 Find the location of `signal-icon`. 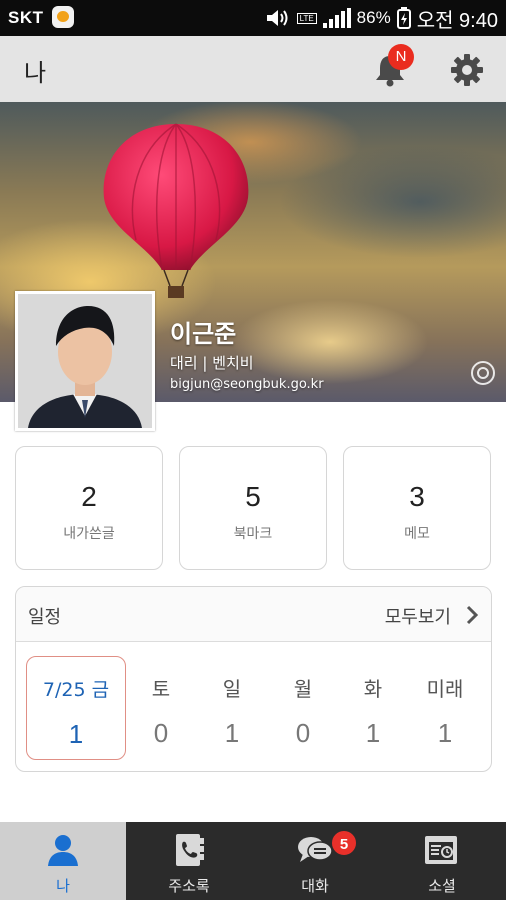

signal-icon is located at coordinates (336, 18).